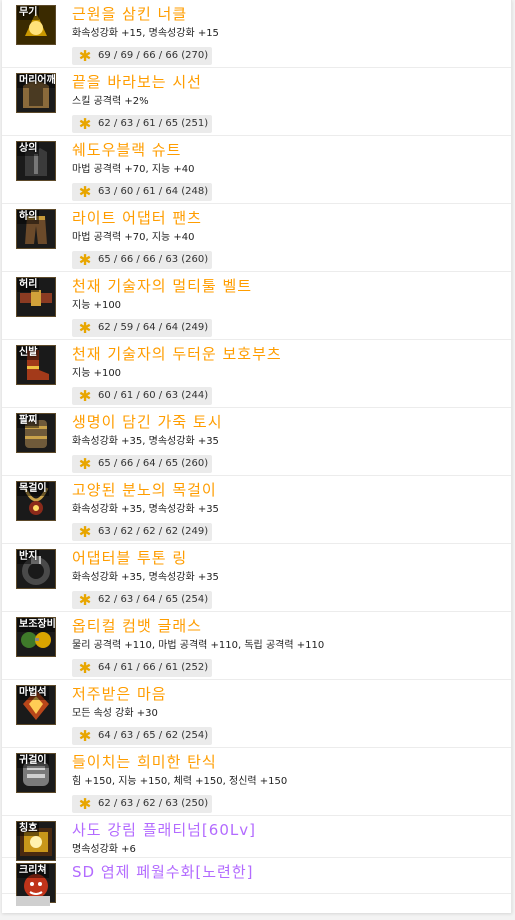 This screenshot has width=515, height=920. What do you see at coordinates (36, 93) in the screenshot?
I see `shoulder-armor-icon: 머리어깨` at bounding box center [36, 93].